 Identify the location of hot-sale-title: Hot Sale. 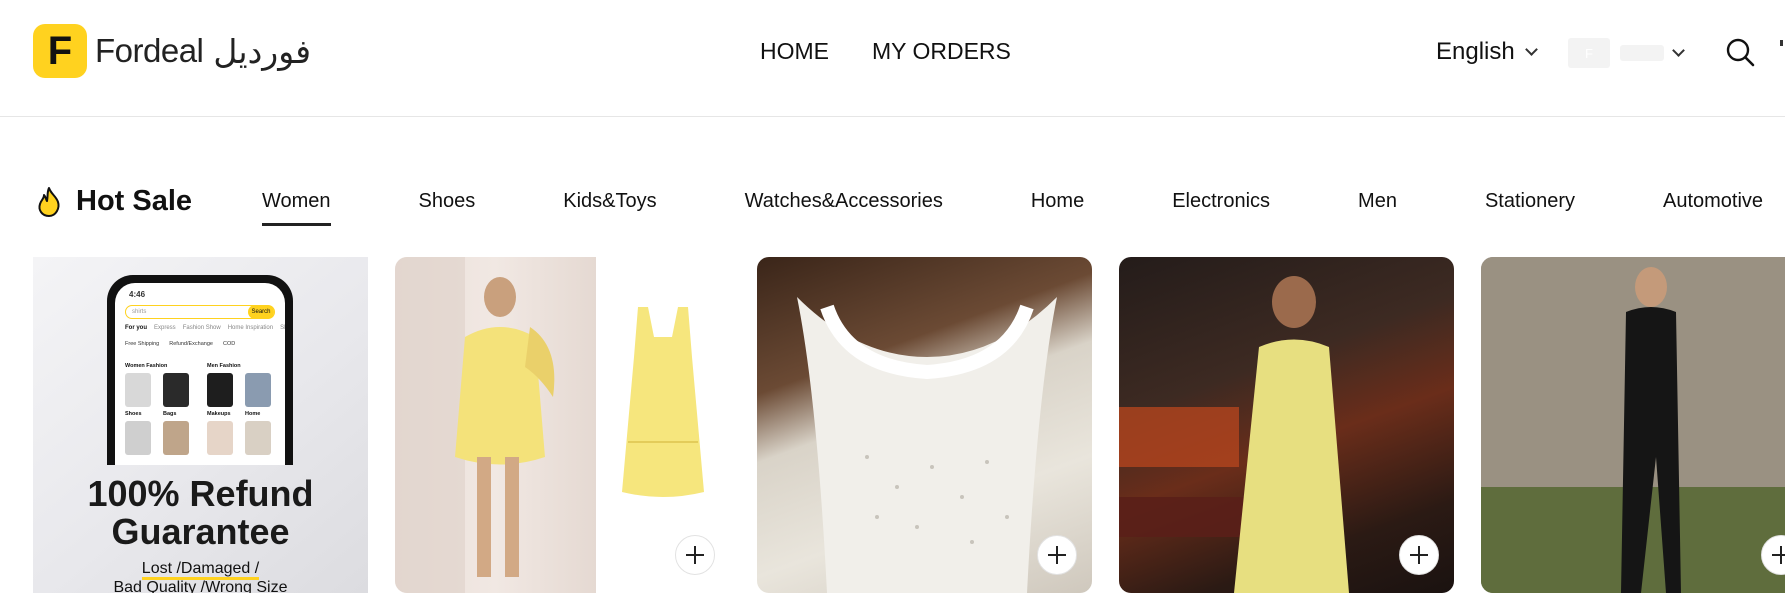
(134, 201).